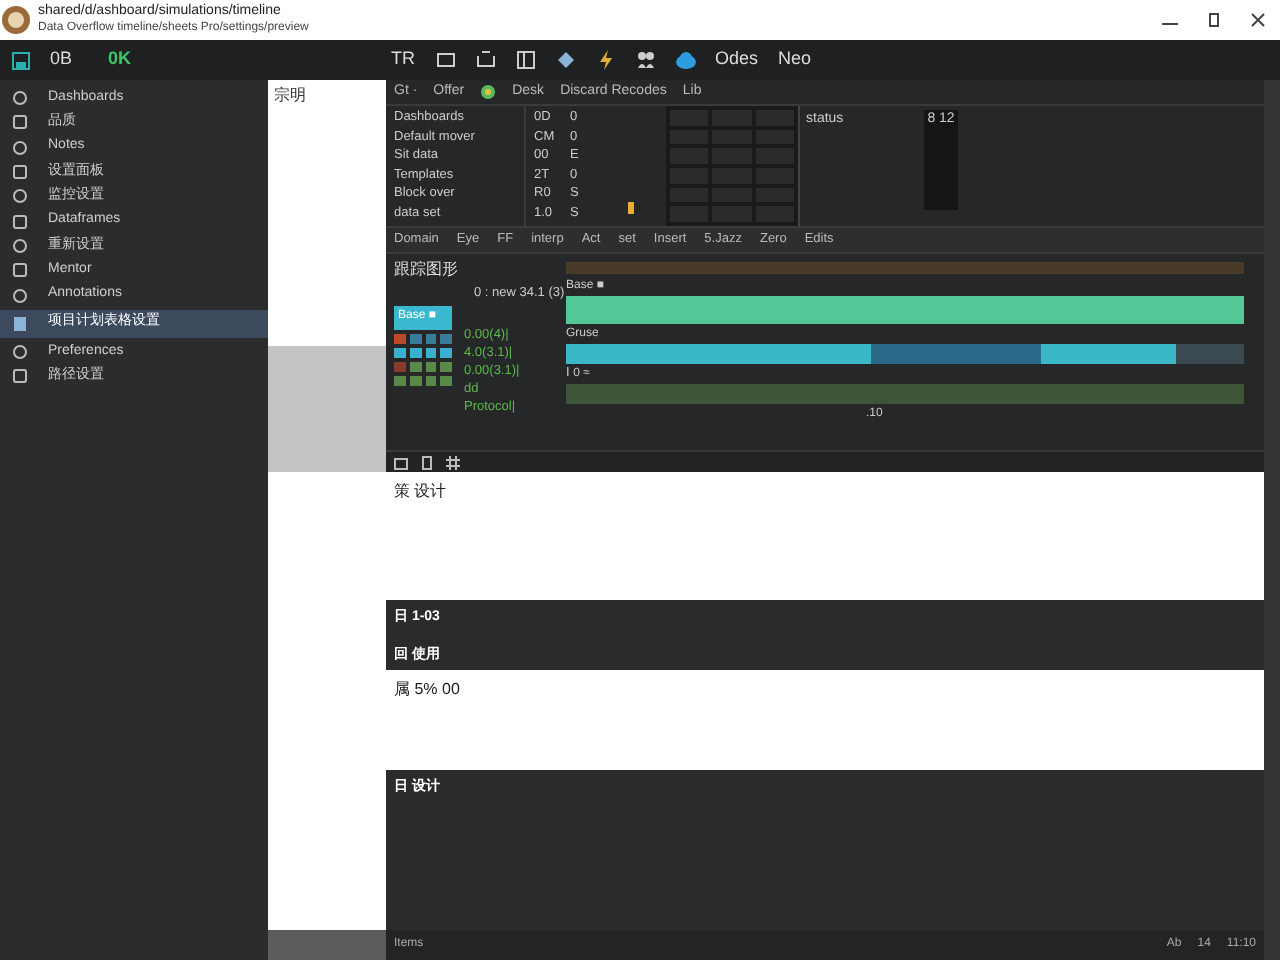 The image size is (1280, 960). I want to click on toolbar-button: 0B, so click(61, 60).